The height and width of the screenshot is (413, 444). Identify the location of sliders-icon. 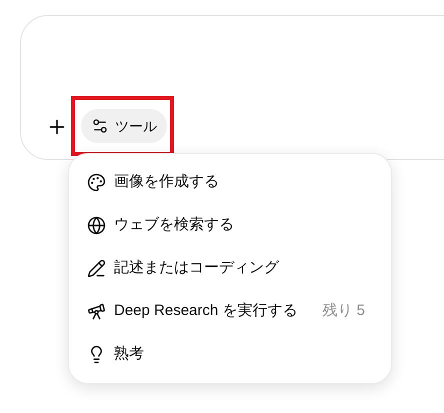
(100, 126).